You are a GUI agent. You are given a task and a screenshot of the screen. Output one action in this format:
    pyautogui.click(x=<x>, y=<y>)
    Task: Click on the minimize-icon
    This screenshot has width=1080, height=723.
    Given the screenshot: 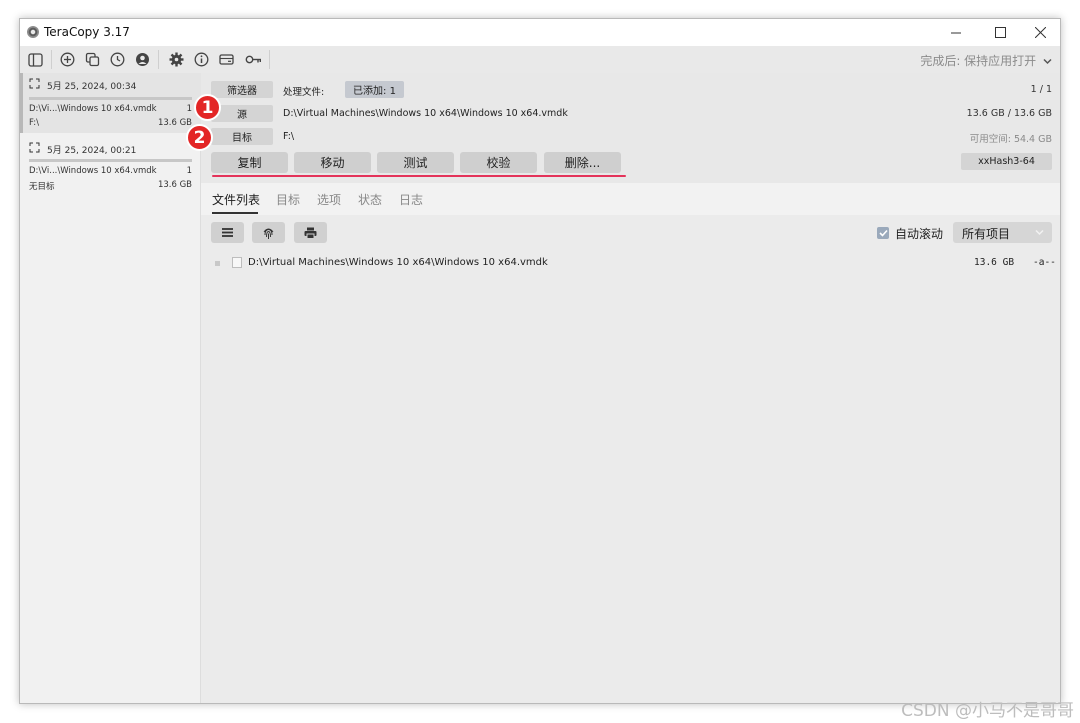 What is the action you would take?
    pyautogui.click(x=956, y=32)
    